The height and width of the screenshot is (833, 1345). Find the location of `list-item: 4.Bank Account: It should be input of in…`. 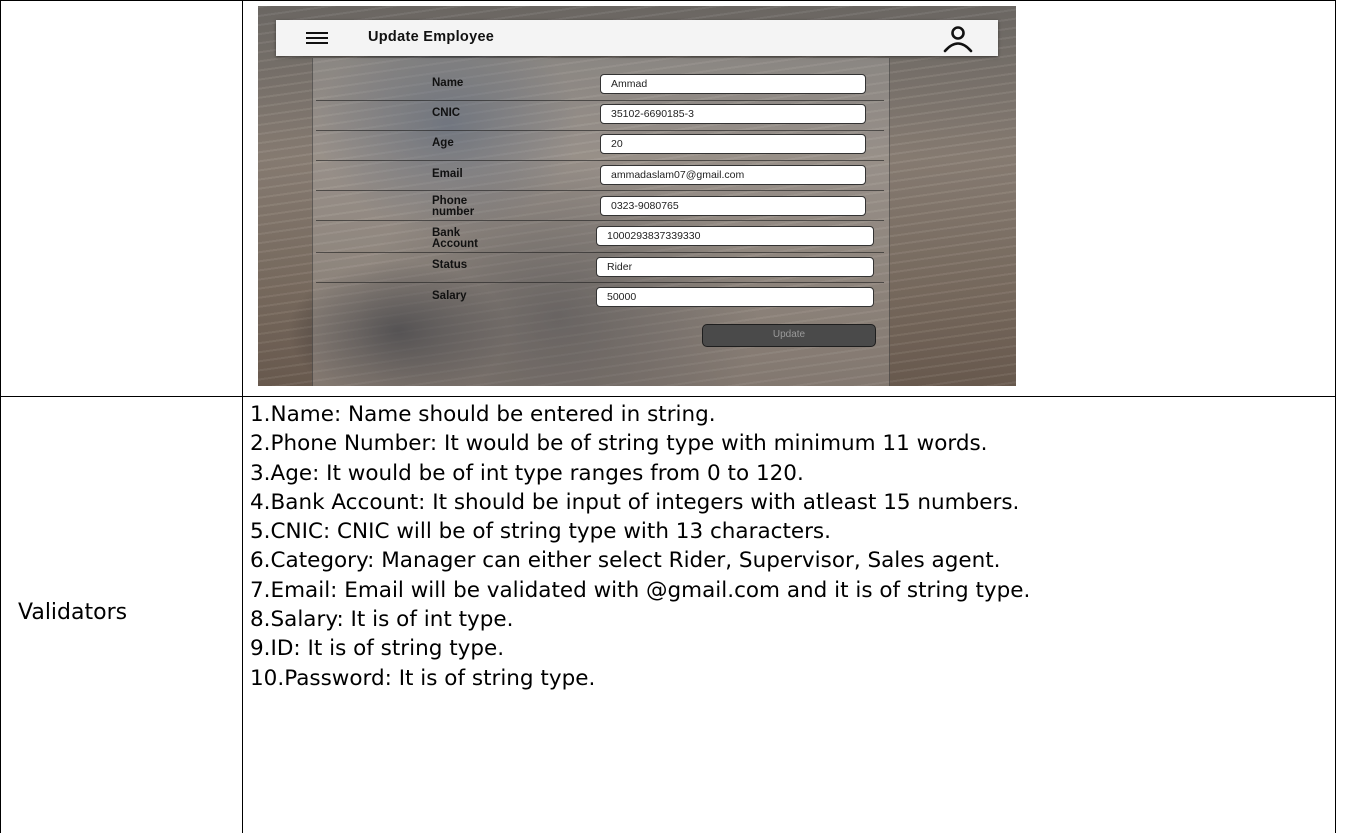

list-item: 4.Bank Account: It should be input of in… is located at coordinates (635, 502).